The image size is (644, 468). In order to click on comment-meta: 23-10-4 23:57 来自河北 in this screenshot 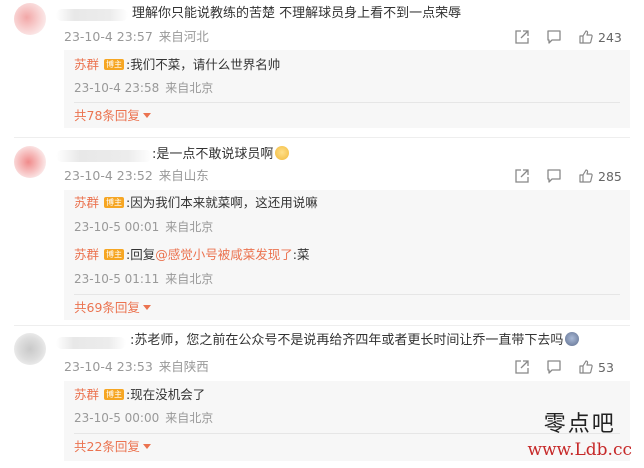, I will do `click(136, 37)`.